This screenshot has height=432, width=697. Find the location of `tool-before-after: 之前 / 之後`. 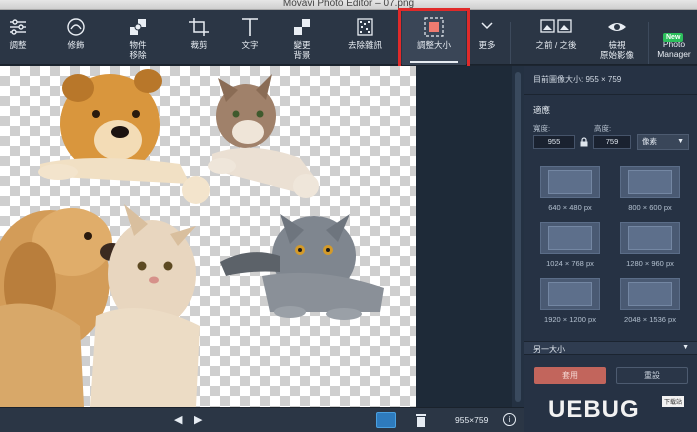

tool-before-after: 之前 / 之後 is located at coordinates (556, 37).